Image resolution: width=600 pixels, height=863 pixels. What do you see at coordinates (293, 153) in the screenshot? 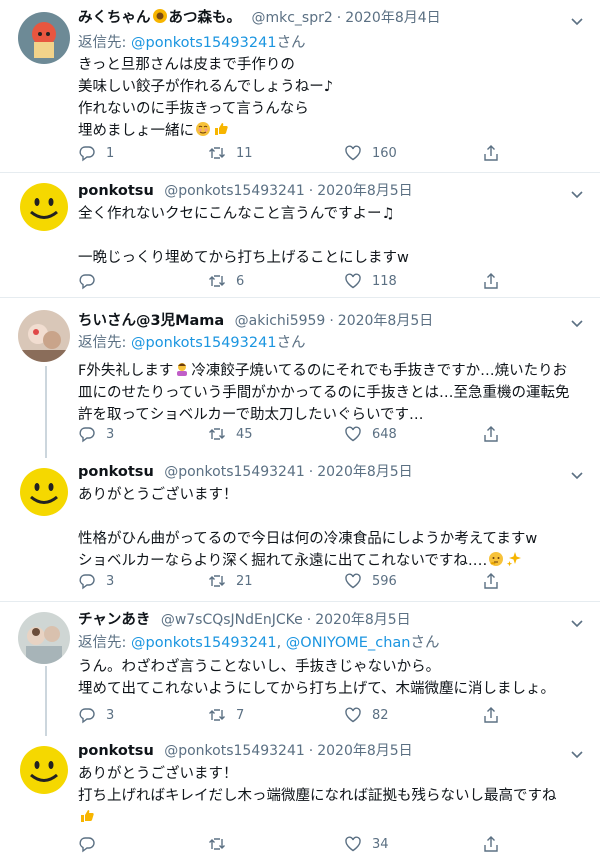
I see `tweet-actions: 1 11 160` at bounding box center [293, 153].